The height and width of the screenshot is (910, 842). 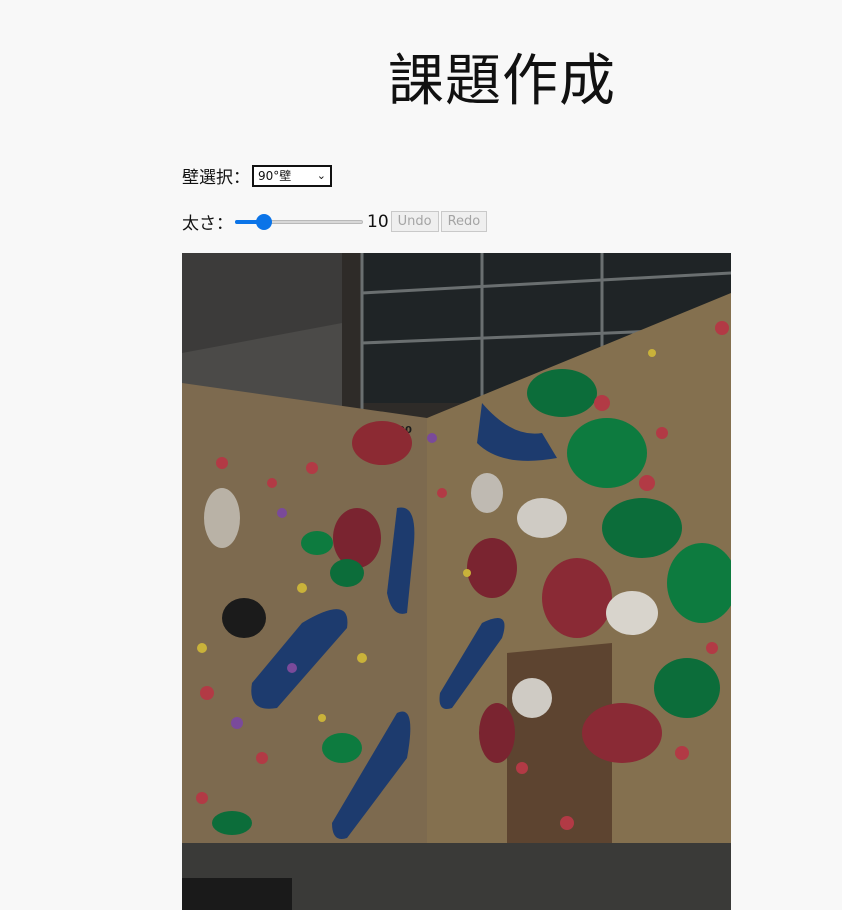 What do you see at coordinates (414, 221) in the screenshot?
I see `undo-button: Undo` at bounding box center [414, 221].